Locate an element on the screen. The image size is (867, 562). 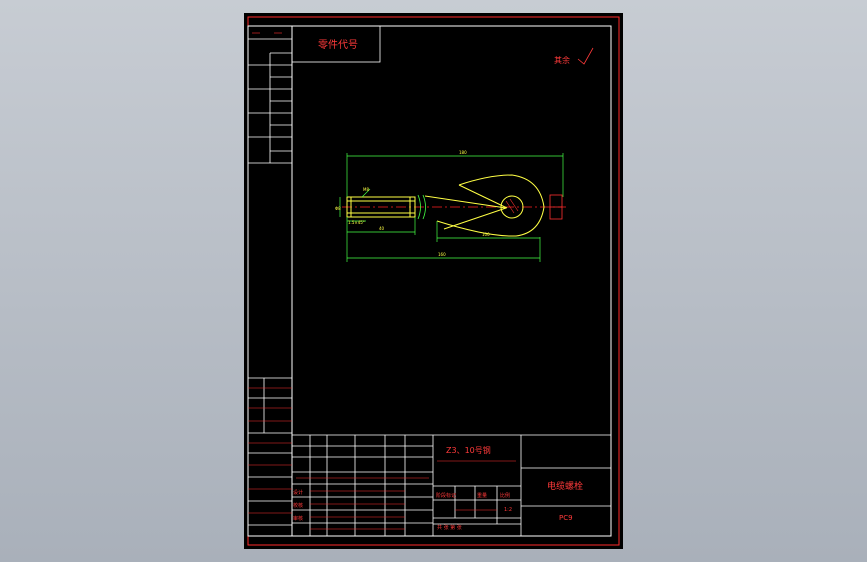
left-strip-table-bottom is located at coordinates (270, 451).